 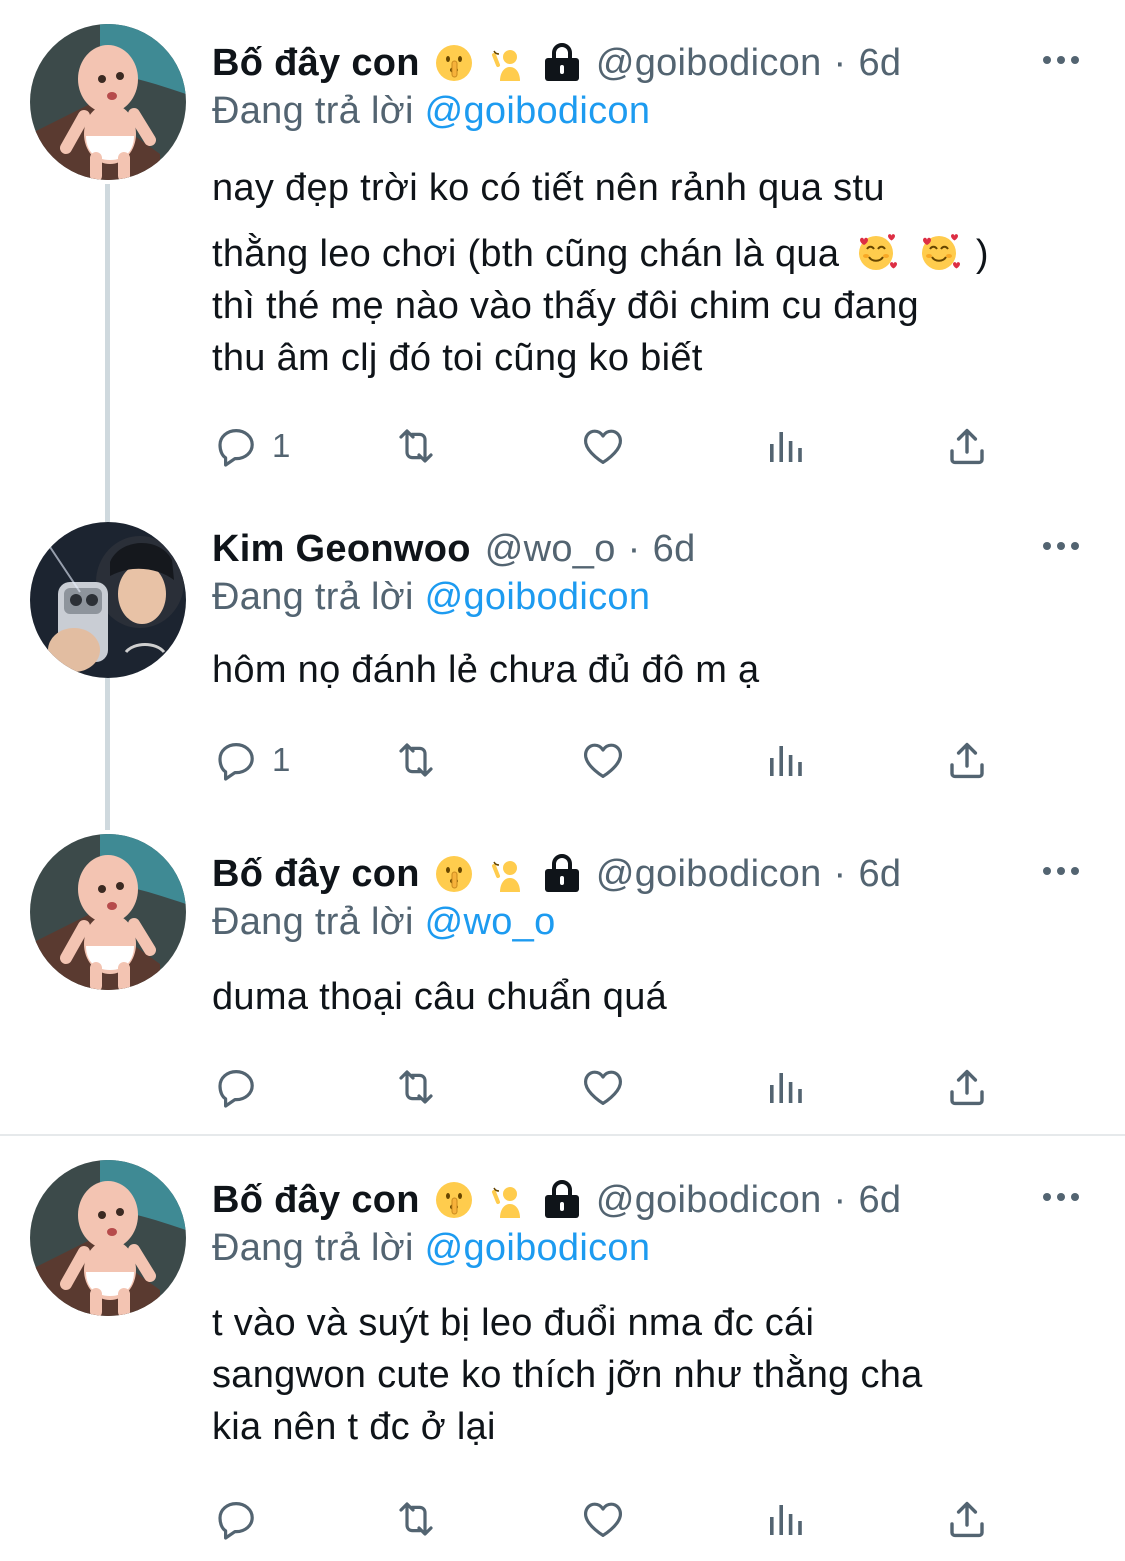 What do you see at coordinates (341, 549) in the screenshot?
I see `display-name: Kim Geonwoo` at bounding box center [341, 549].